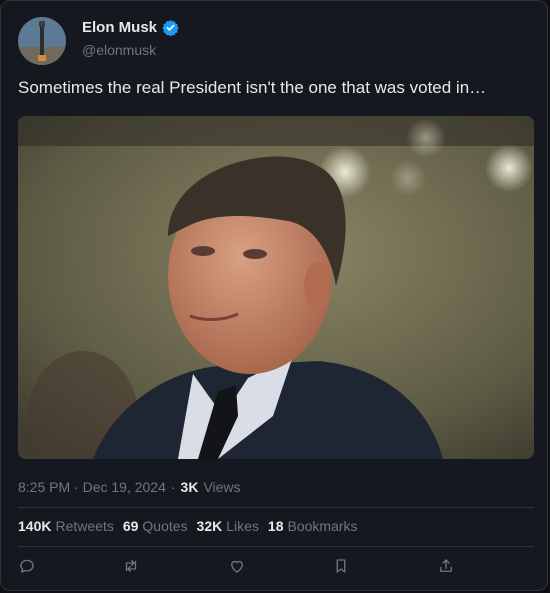 The image size is (550, 593). What do you see at coordinates (165, 526) in the screenshot?
I see `quotes-label: Quotes` at bounding box center [165, 526].